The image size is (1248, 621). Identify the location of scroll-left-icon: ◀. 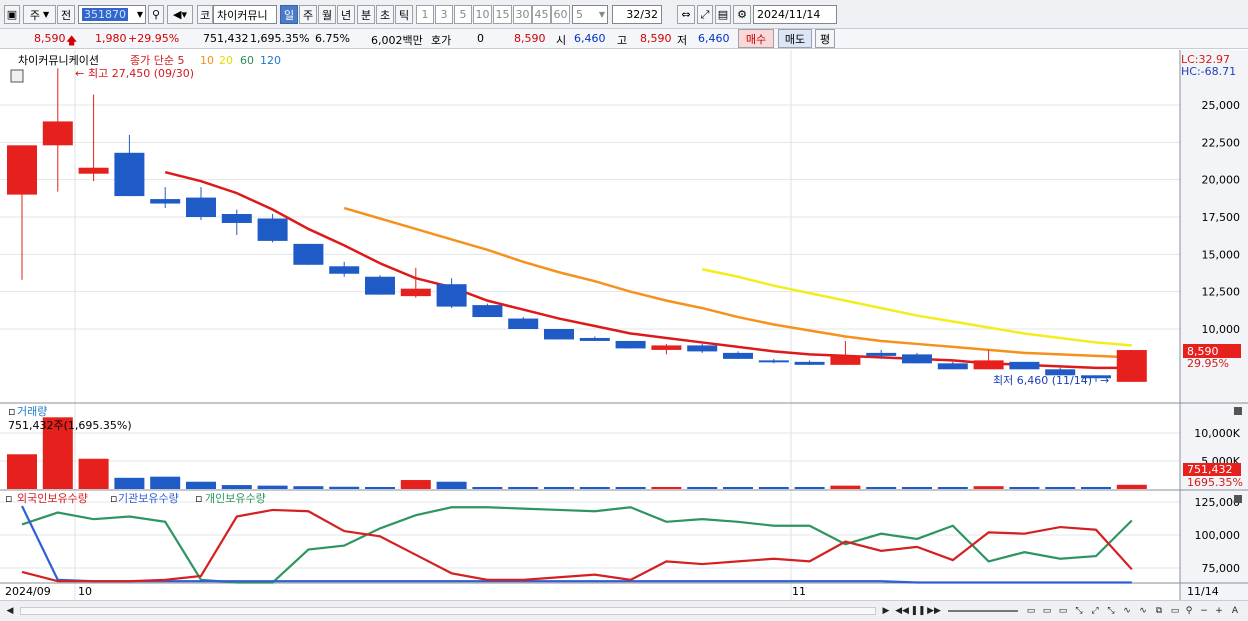
(10, 611).